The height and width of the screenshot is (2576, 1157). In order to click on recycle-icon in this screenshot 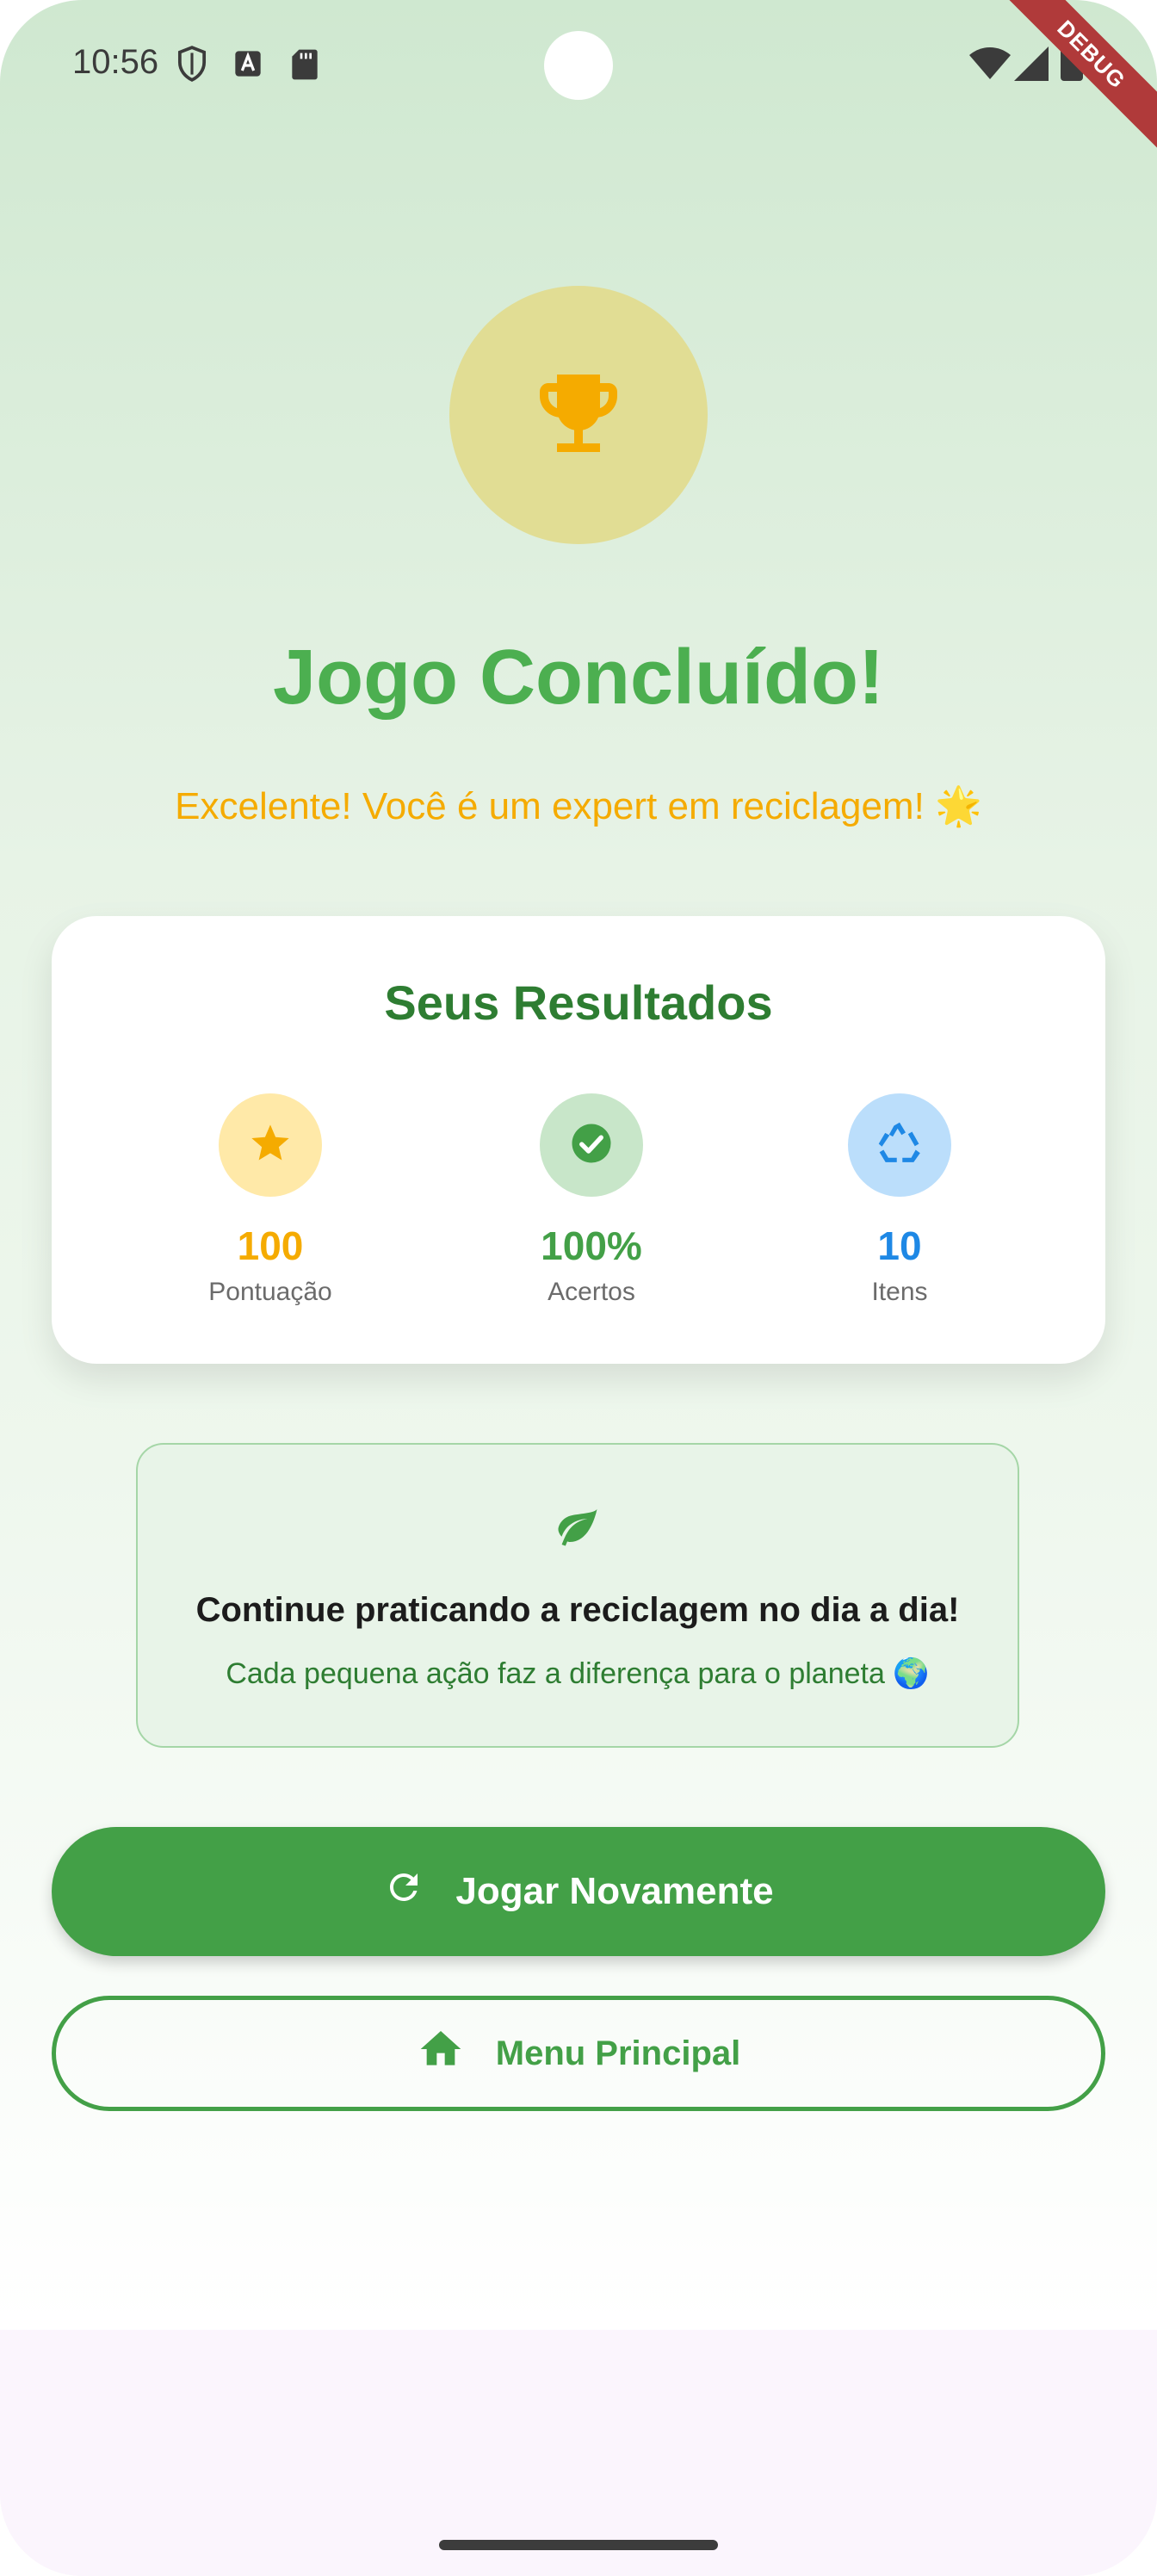, I will do `click(899, 1145)`.